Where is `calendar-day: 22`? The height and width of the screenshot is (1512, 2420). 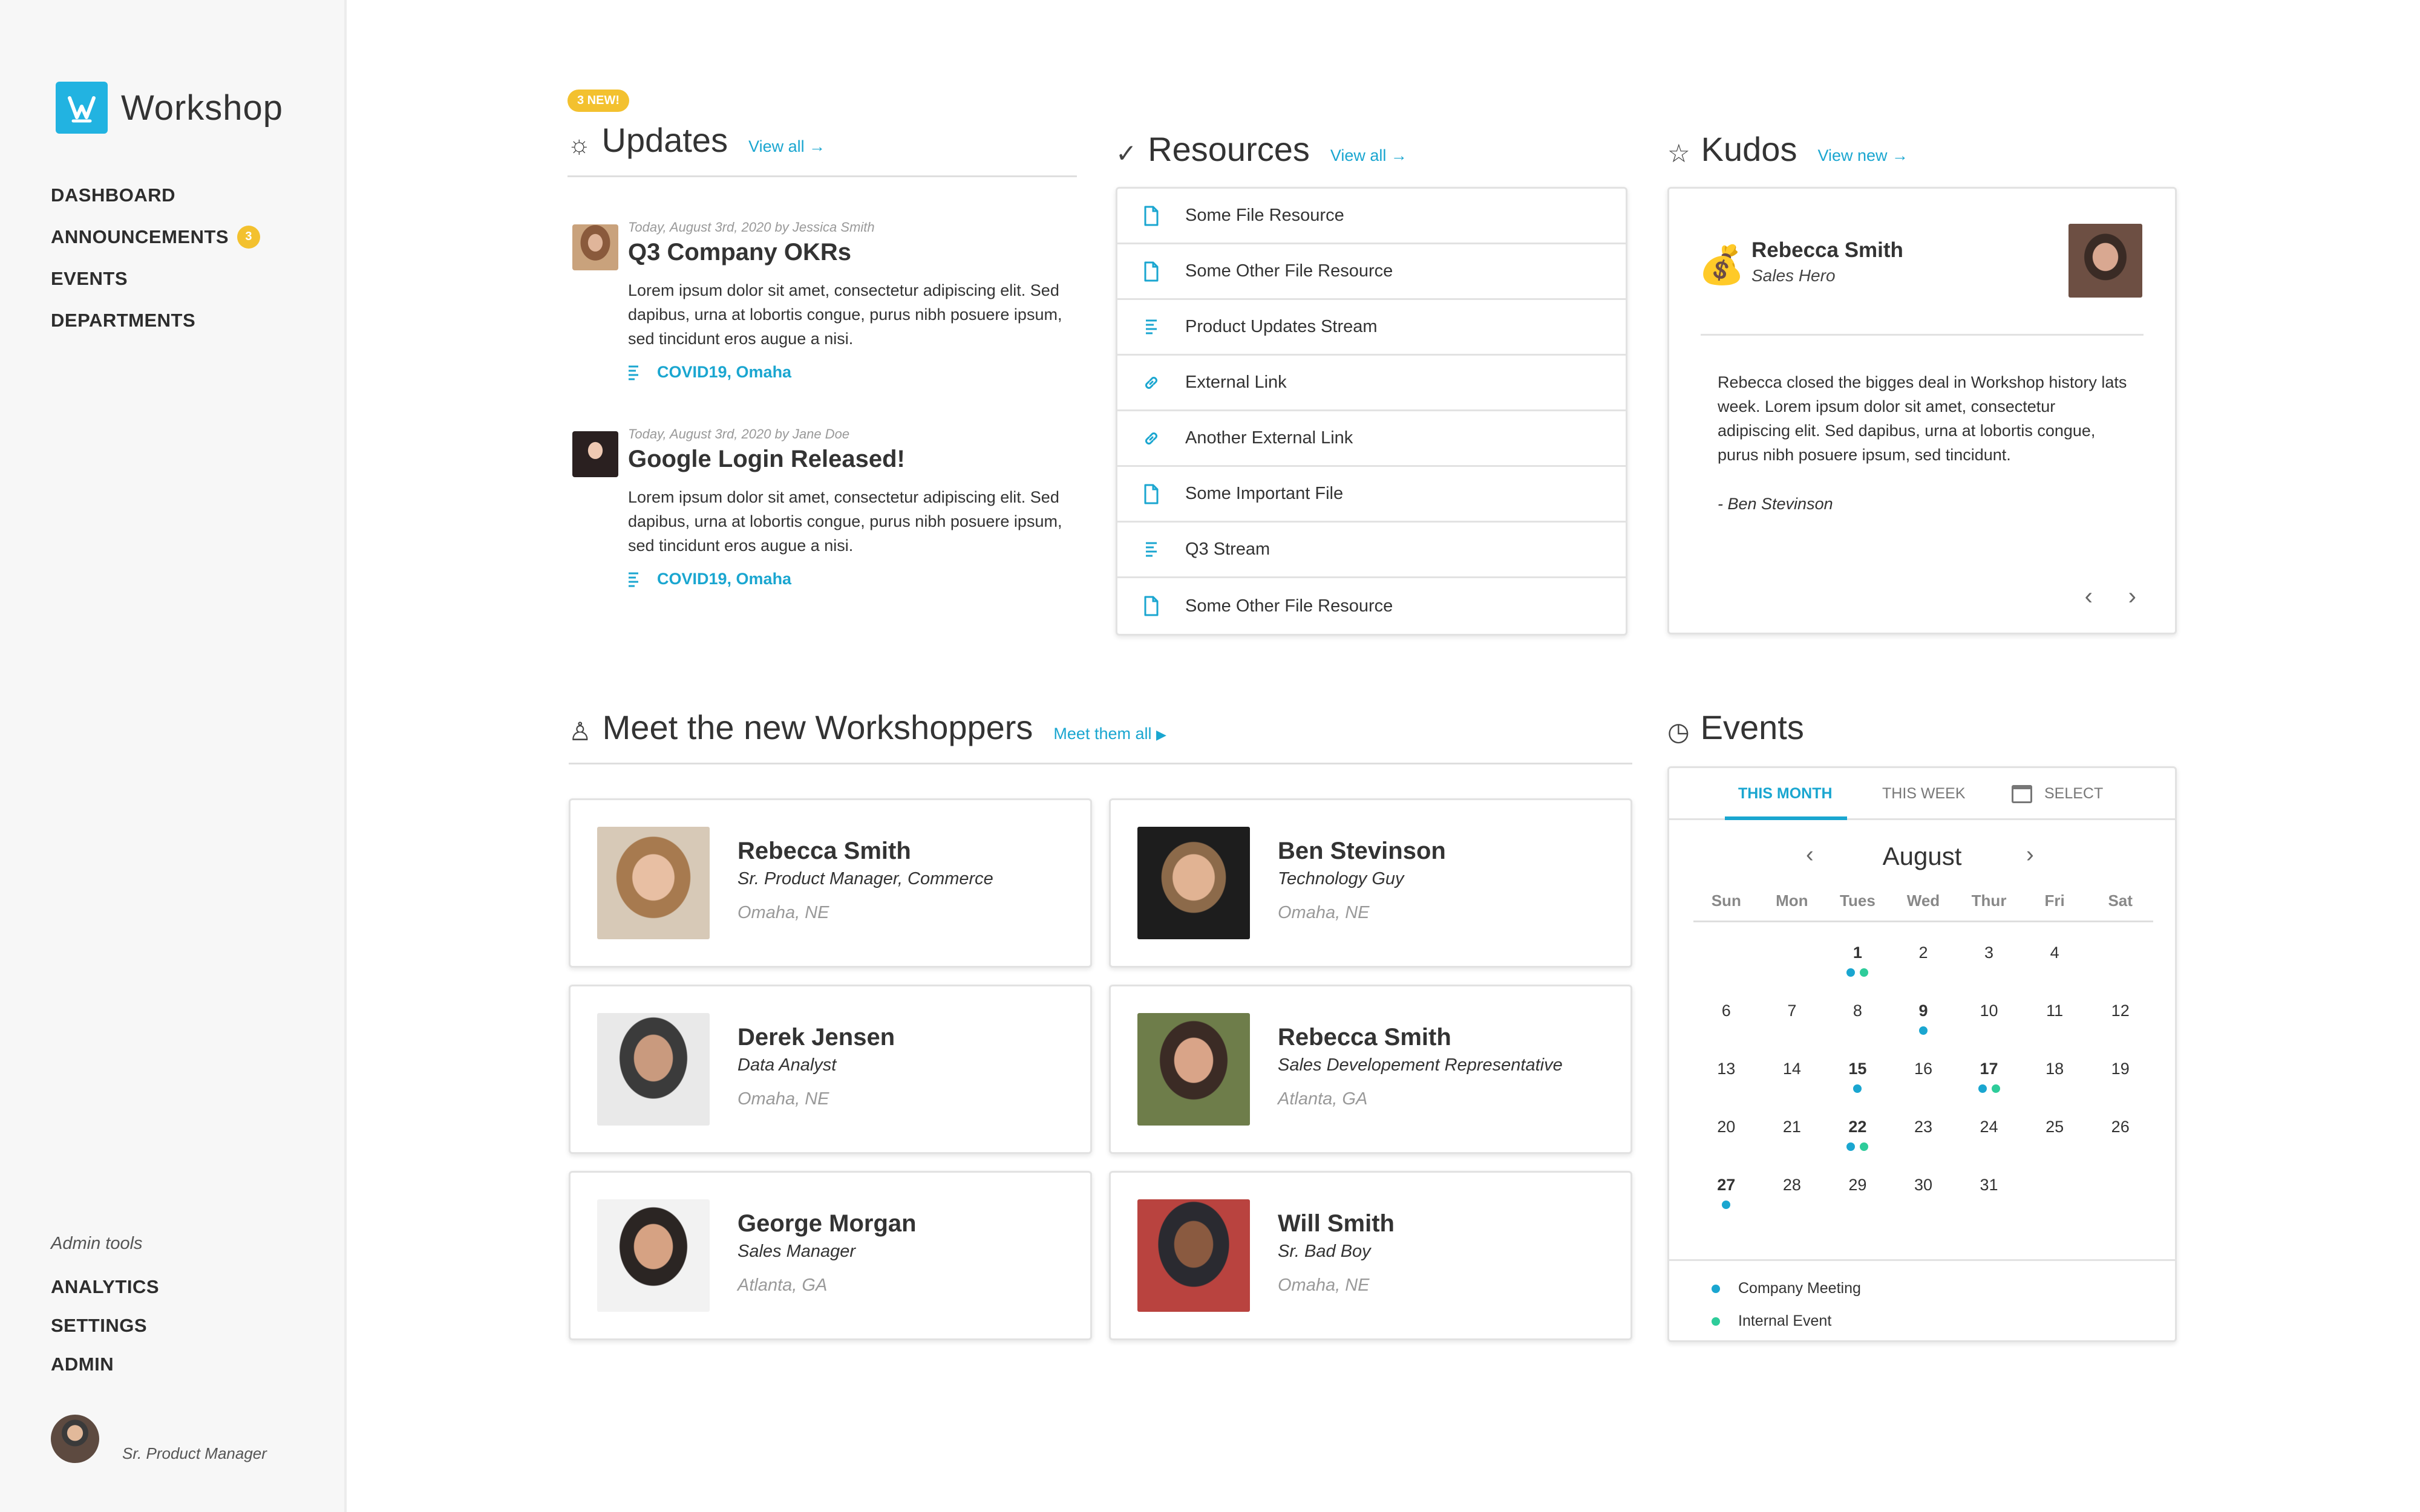 calendar-day: 22 is located at coordinates (1858, 1147).